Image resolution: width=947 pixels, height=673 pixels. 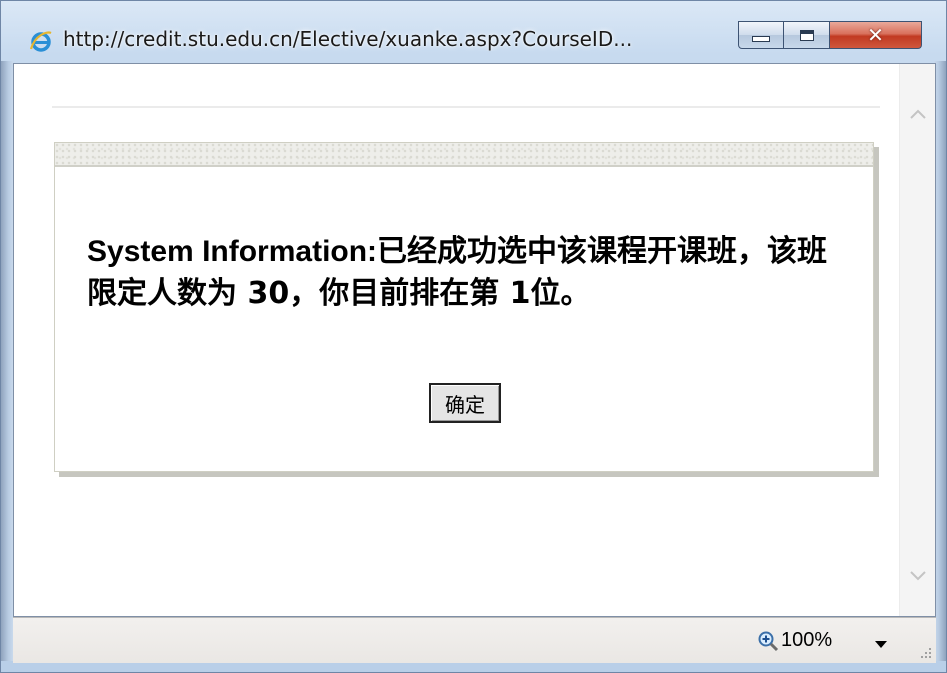 I want to click on scroll-up-button, so click(x=918, y=114).